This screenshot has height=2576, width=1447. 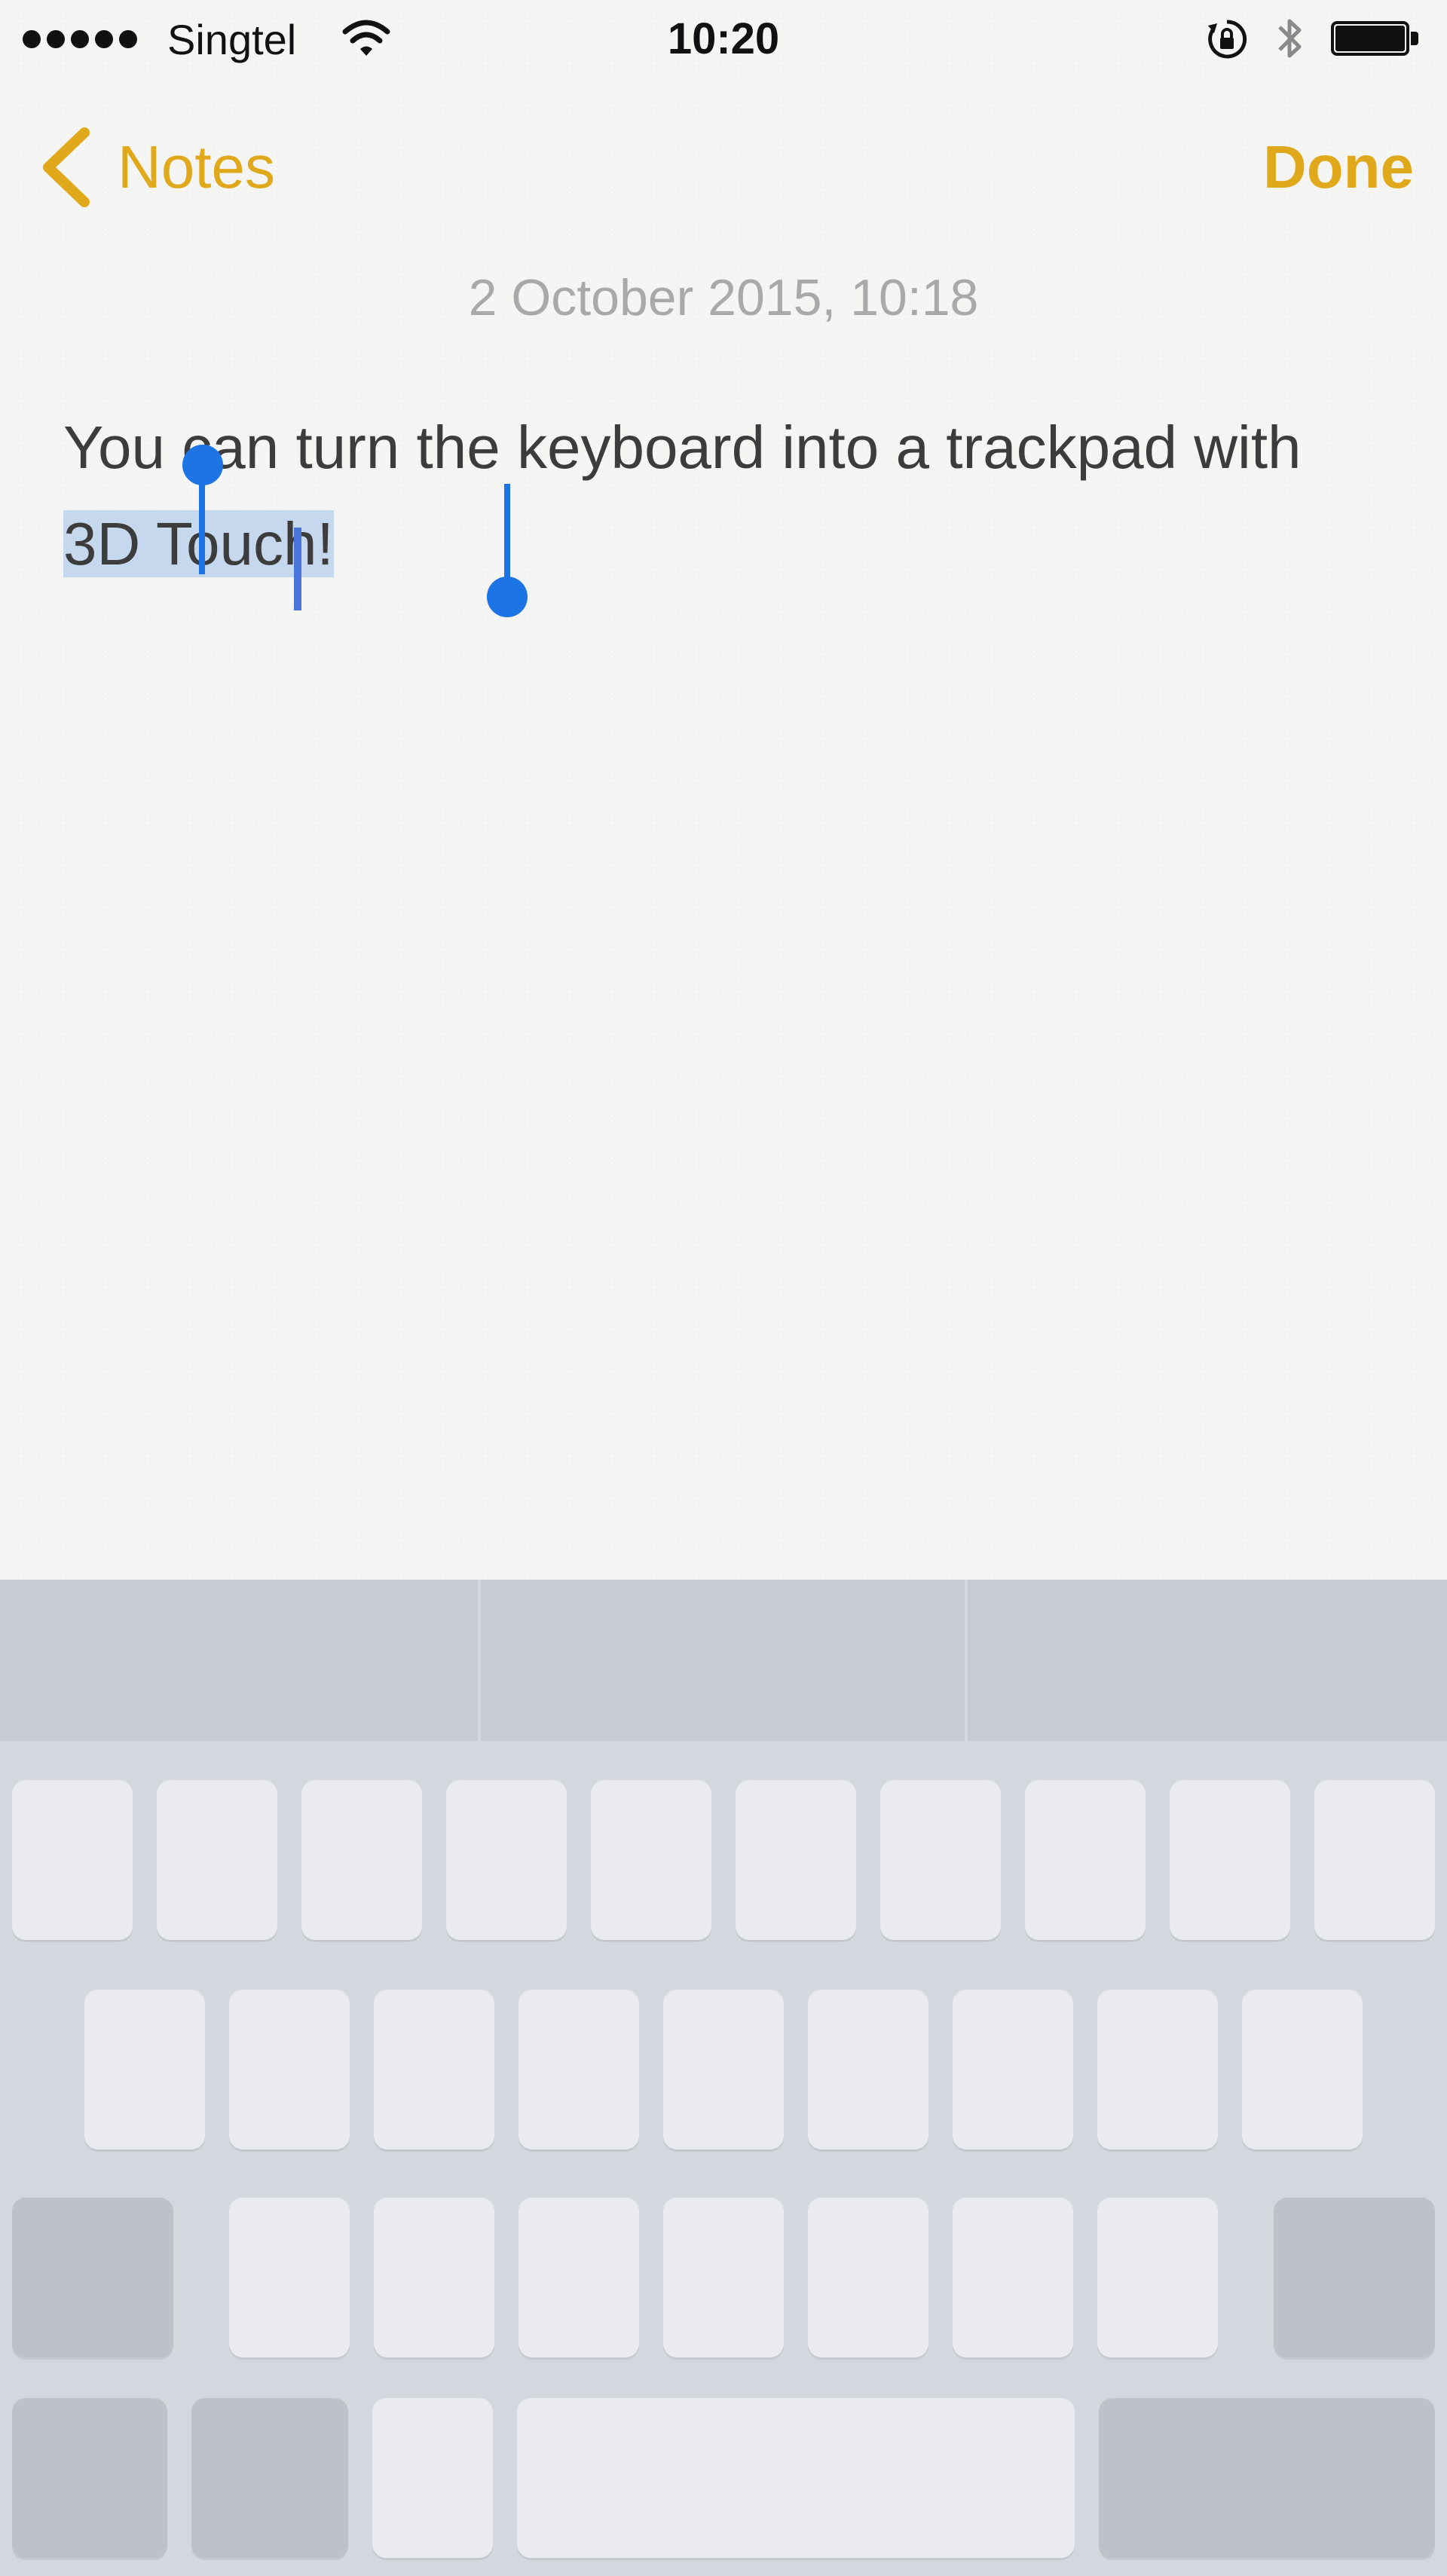 What do you see at coordinates (297, 569) in the screenshot?
I see `text-cursor` at bounding box center [297, 569].